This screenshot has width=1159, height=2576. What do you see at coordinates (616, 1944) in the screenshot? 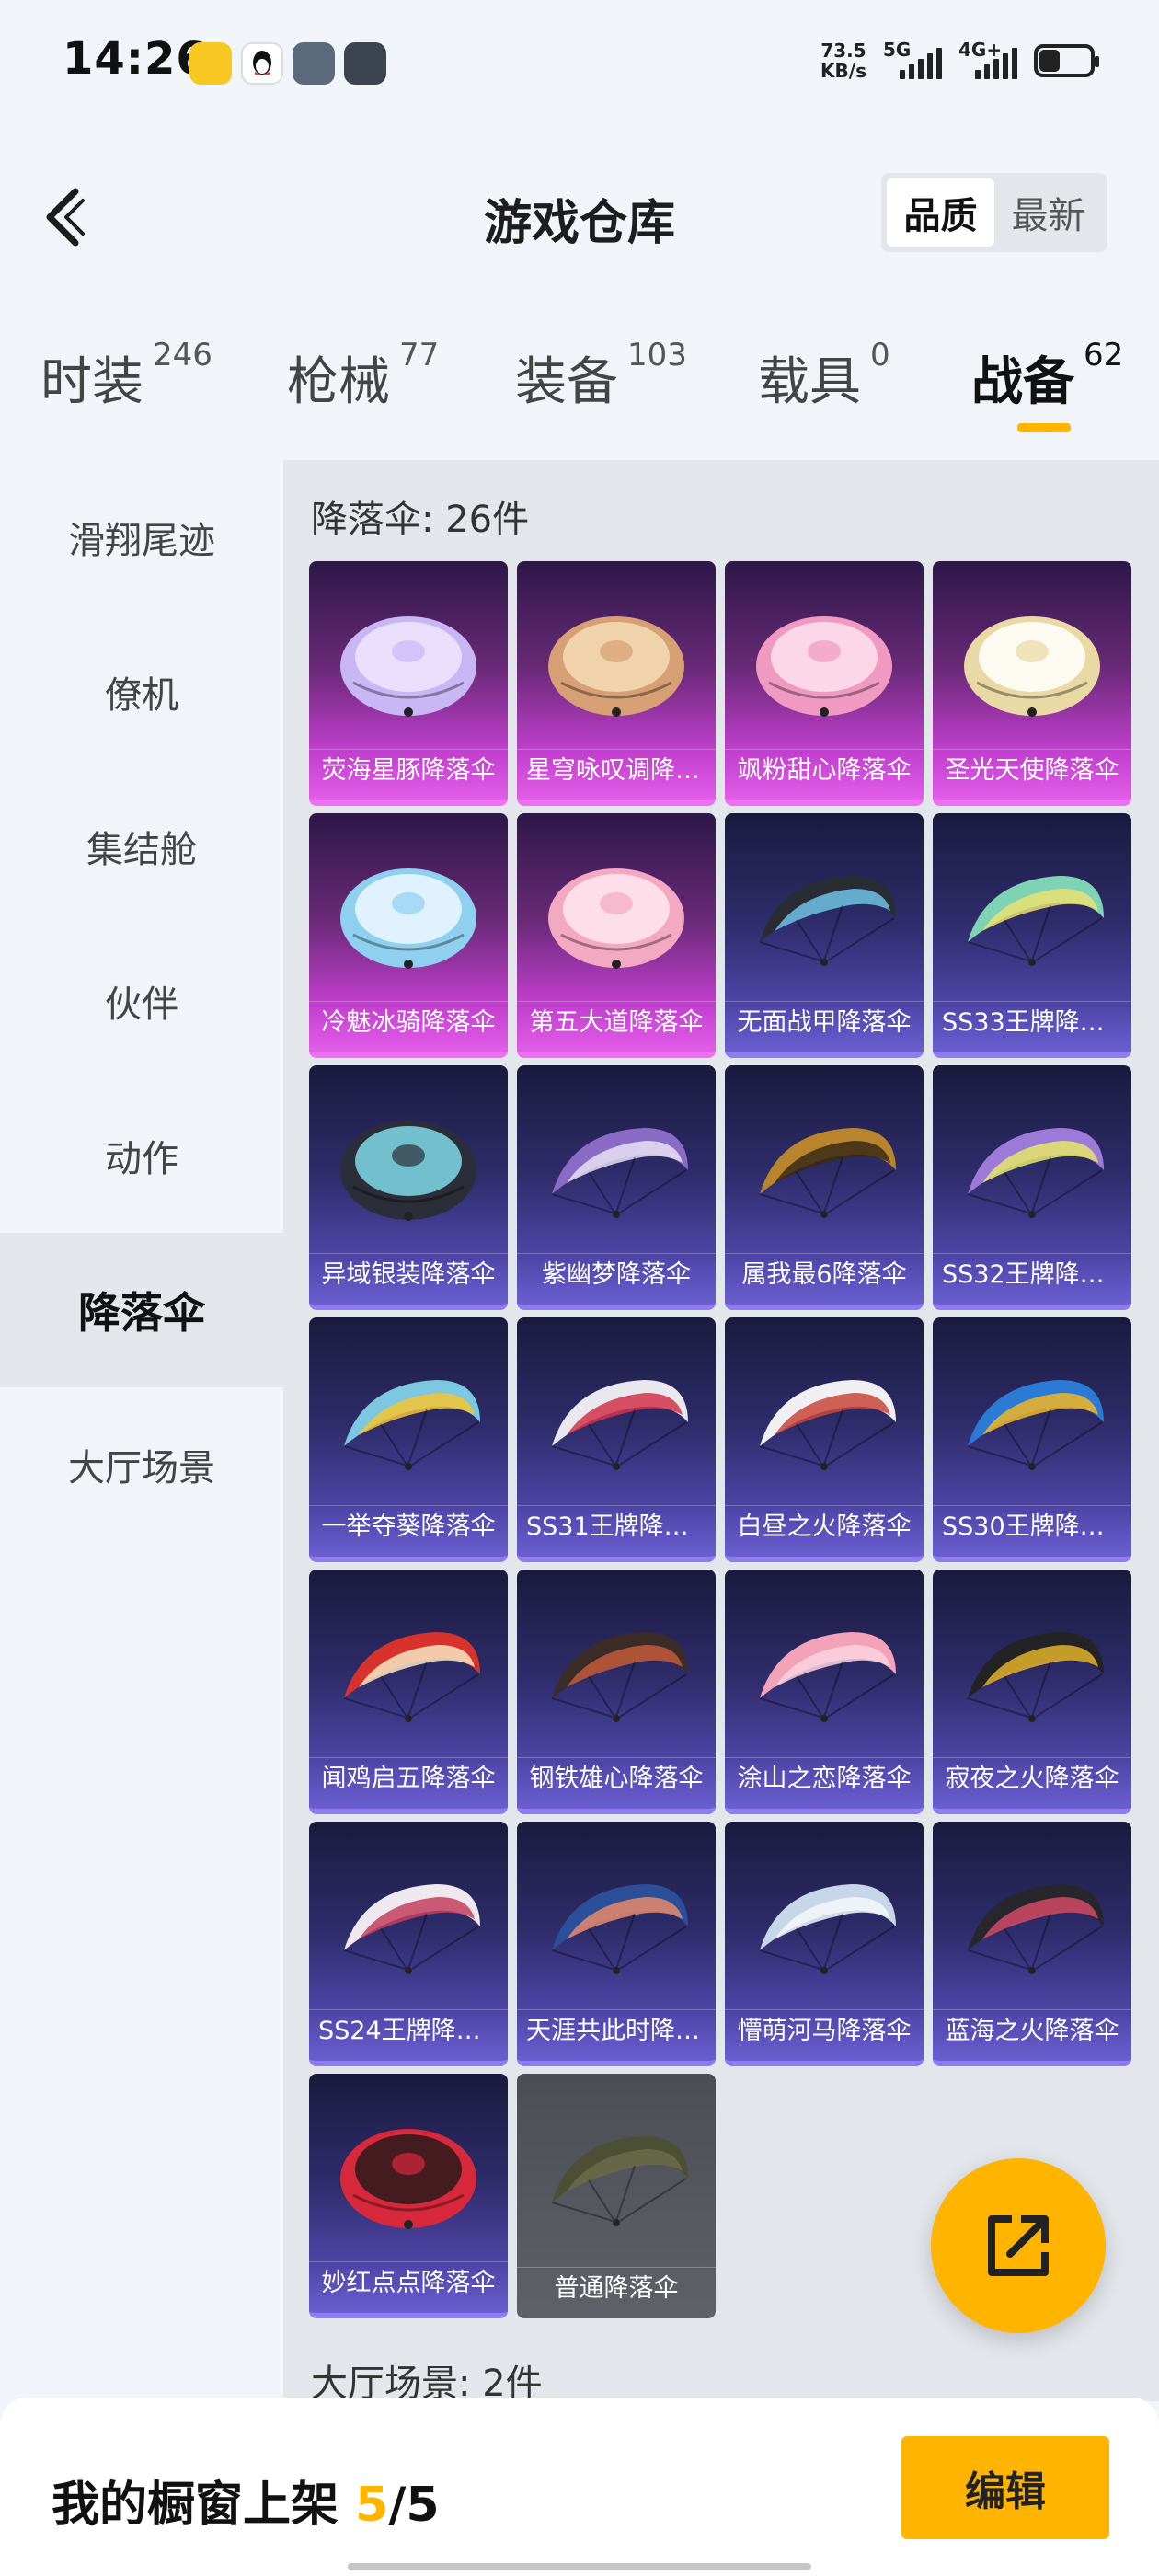
I see `item-card: 天涯共此时降落伞` at bounding box center [616, 1944].